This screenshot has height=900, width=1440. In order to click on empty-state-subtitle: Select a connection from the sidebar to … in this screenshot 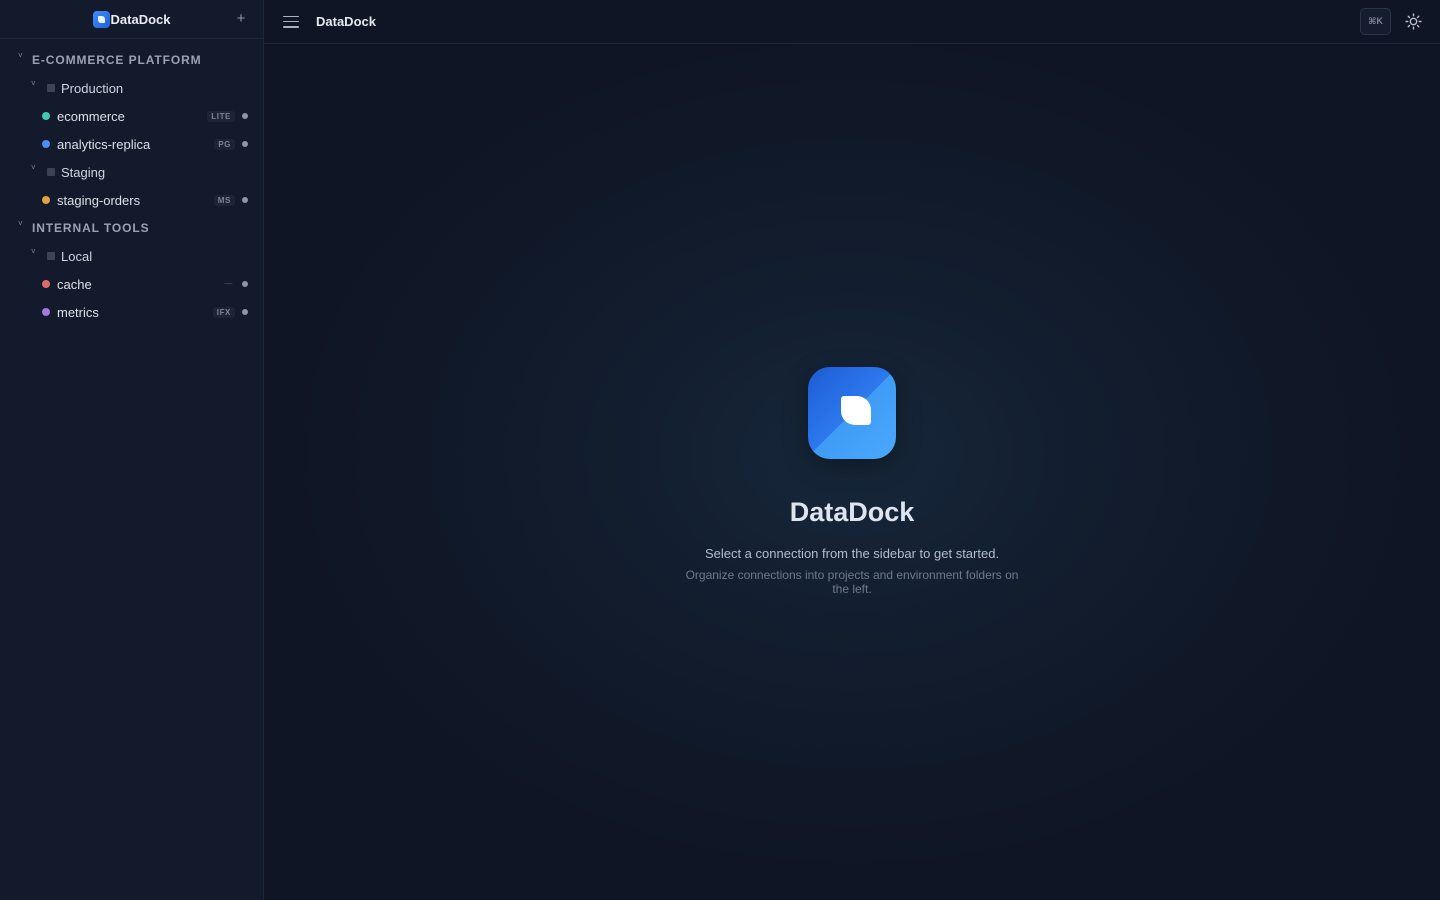, I will do `click(852, 553)`.